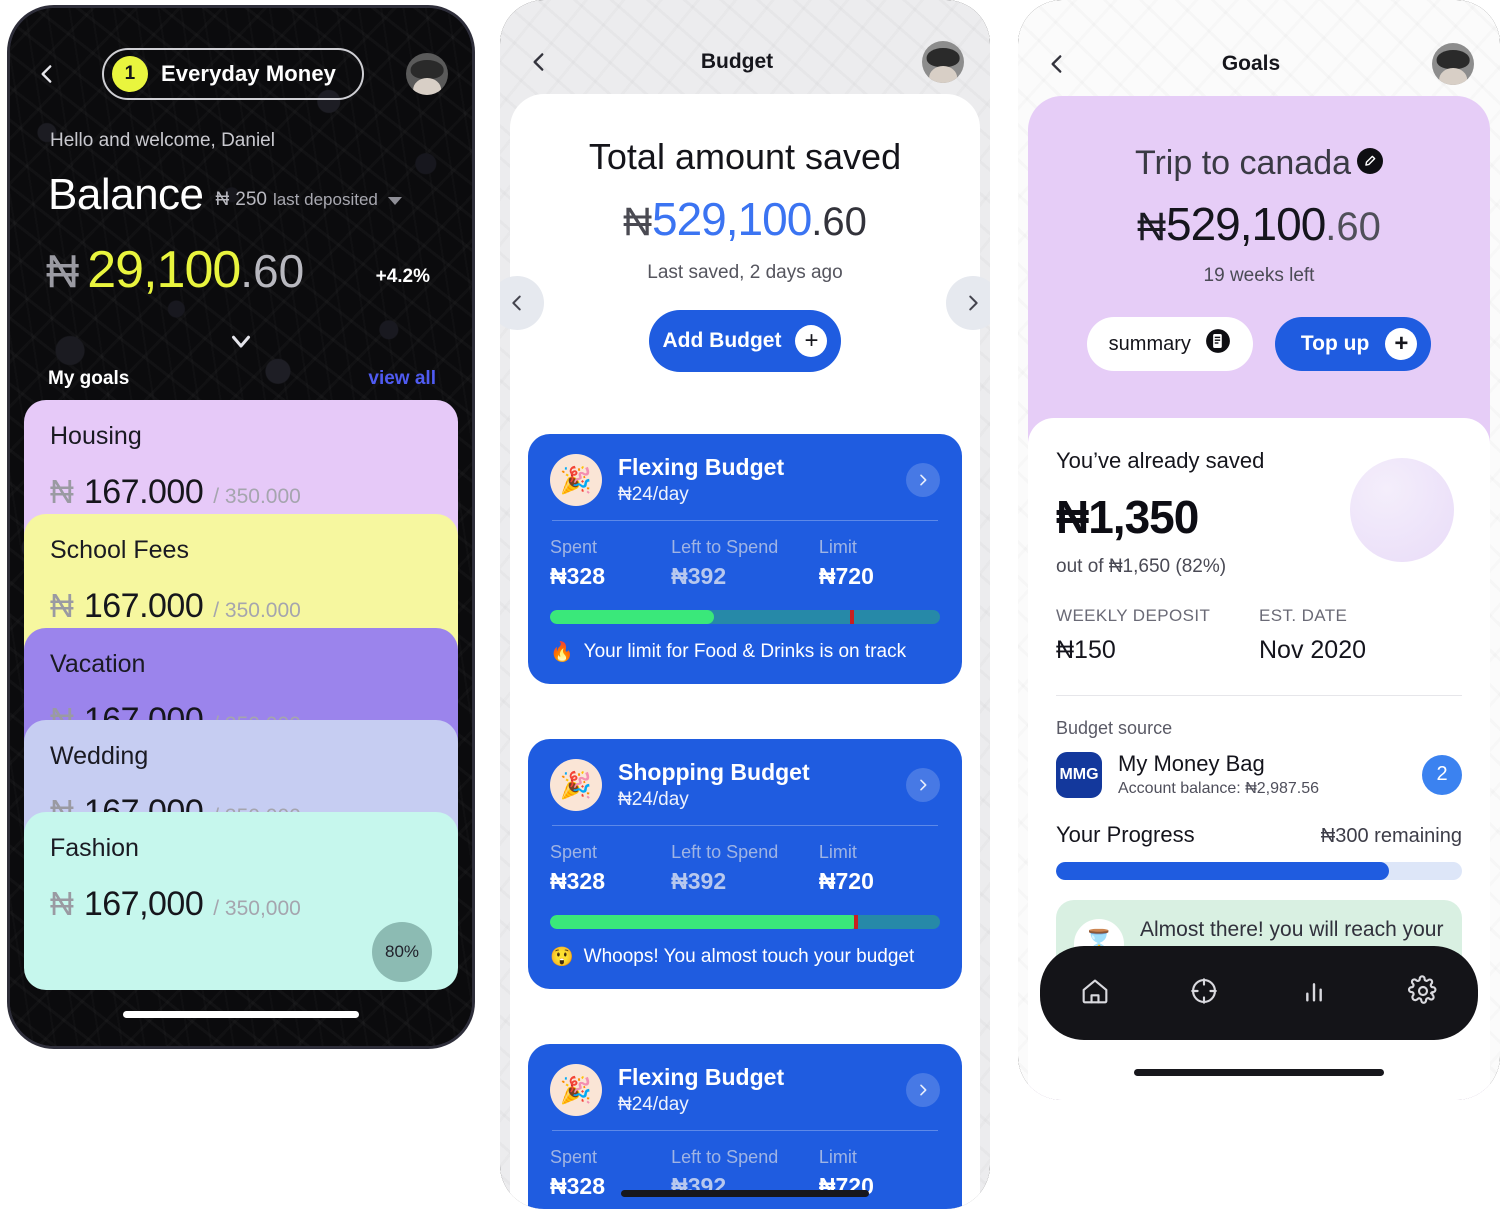 The image size is (1500, 1209). I want to click on settings-icon, so click(1423, 993).